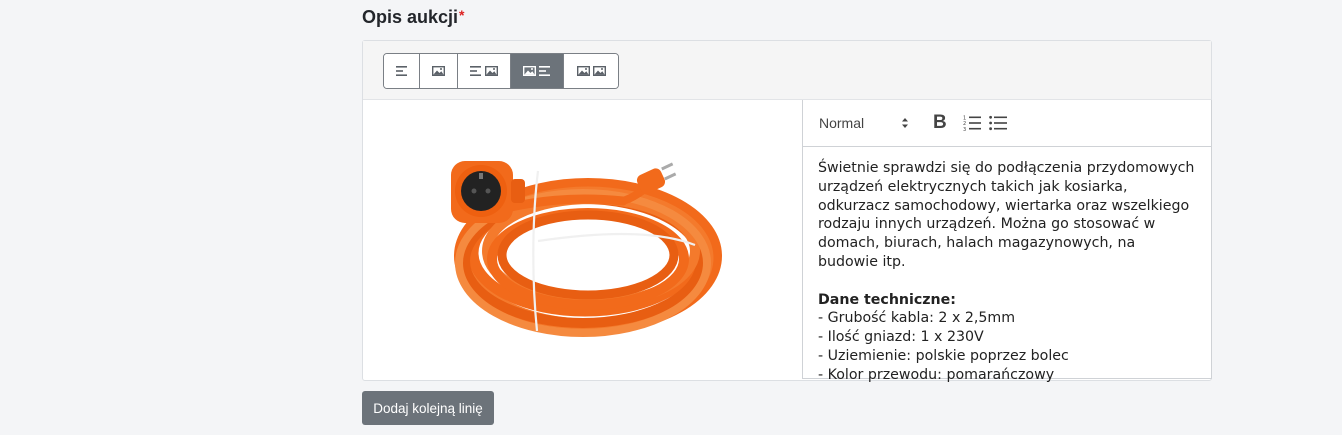  What do you see at coordinates (537, 71) in the screenshot?
I see `layout-image-text-button` at bounding box center [537, 71].